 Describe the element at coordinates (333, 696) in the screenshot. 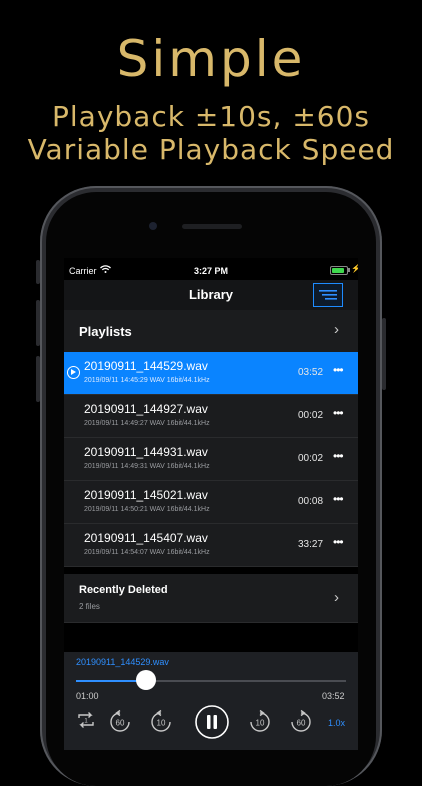

I see `total-time: 03:52` at that location.